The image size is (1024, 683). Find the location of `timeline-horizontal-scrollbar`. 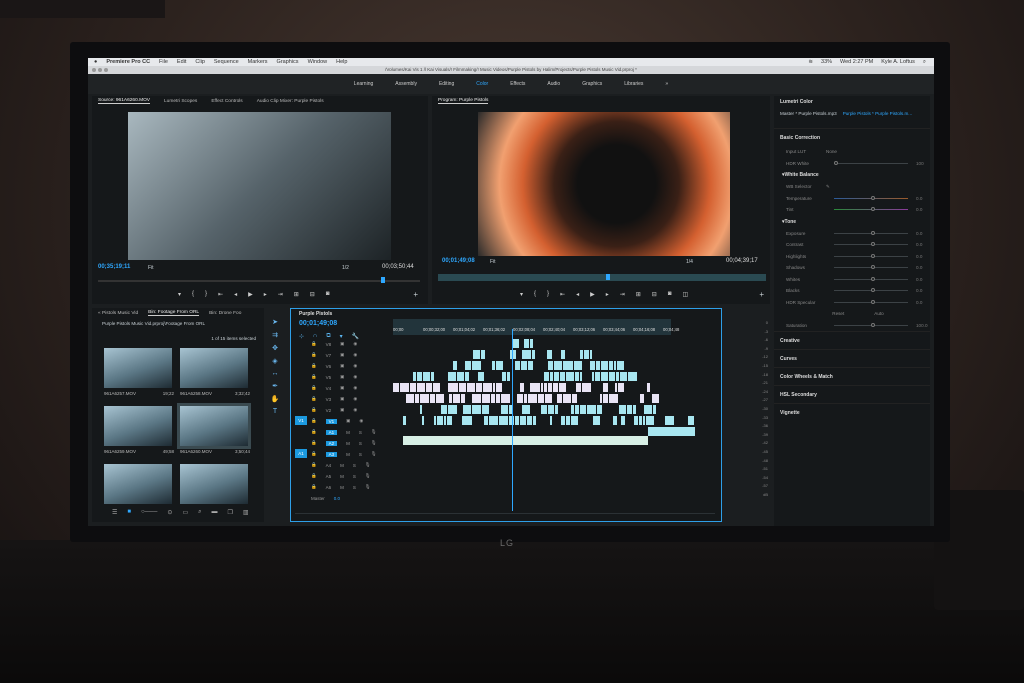

timeline-horizontal-scrollbar is located at coordinates (505, 513).